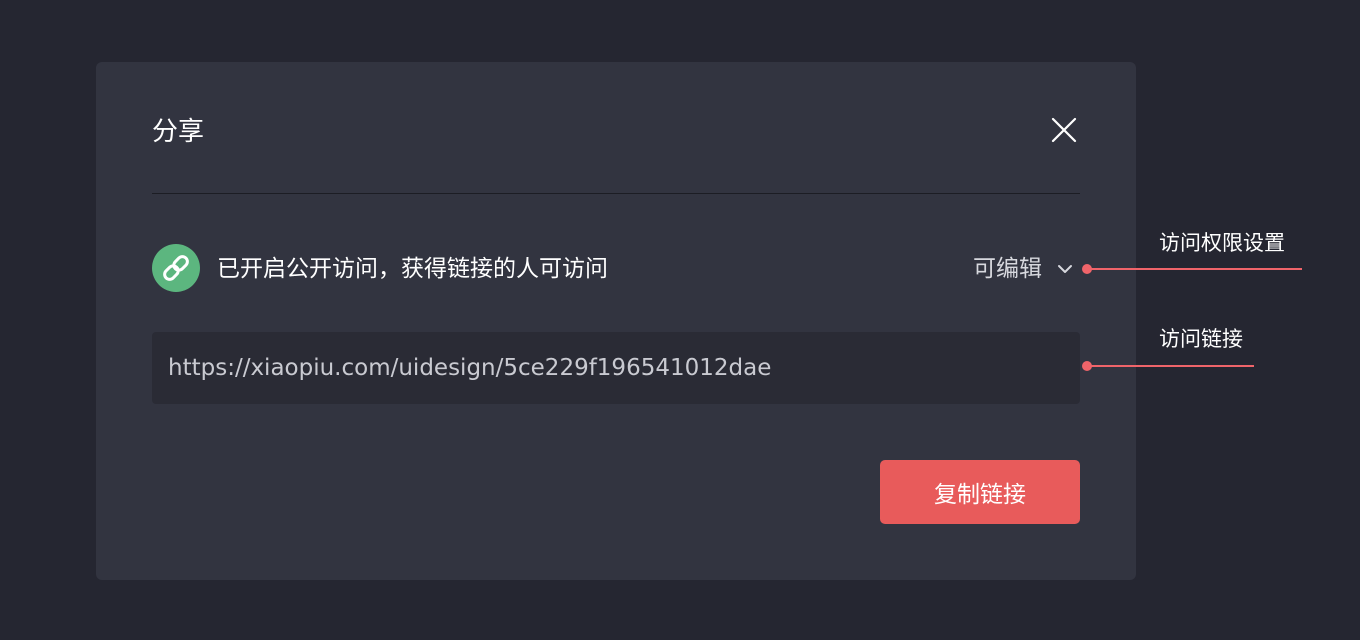 This screenshot has width=1360, height=640. Describe the element at coordinates (980, 495) in the screenshot. I see `copy-link-label: 复制链接` at that location.